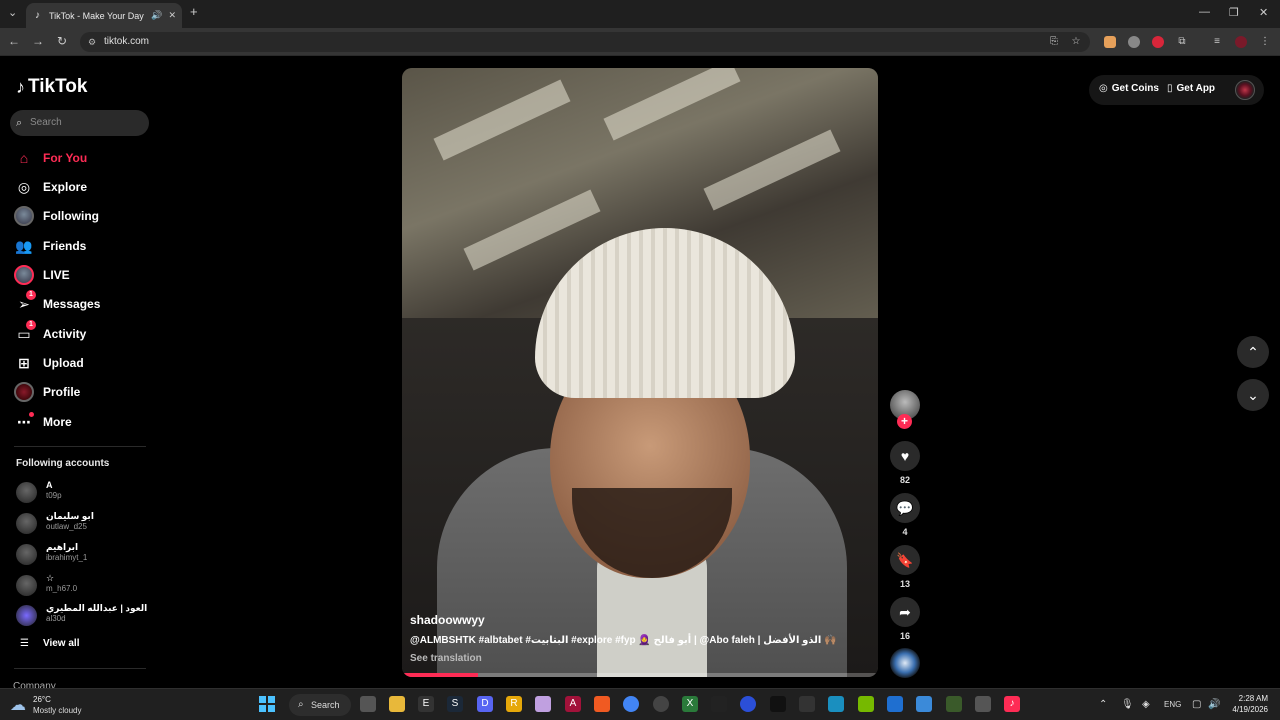 The width and height of the screenshot is (1280, 720). What do you see at coordinates (62, 41) in the screenshot?
I see `reload-icon: ↻` at bounding box center [62, 41].